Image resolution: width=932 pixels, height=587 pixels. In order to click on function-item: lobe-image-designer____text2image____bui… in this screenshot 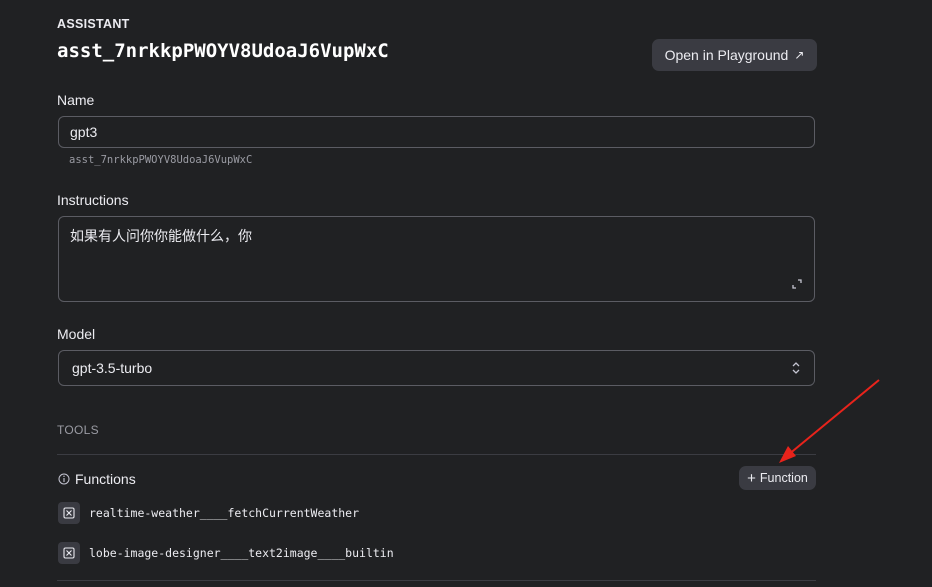, I will do `click(226, 553)`.